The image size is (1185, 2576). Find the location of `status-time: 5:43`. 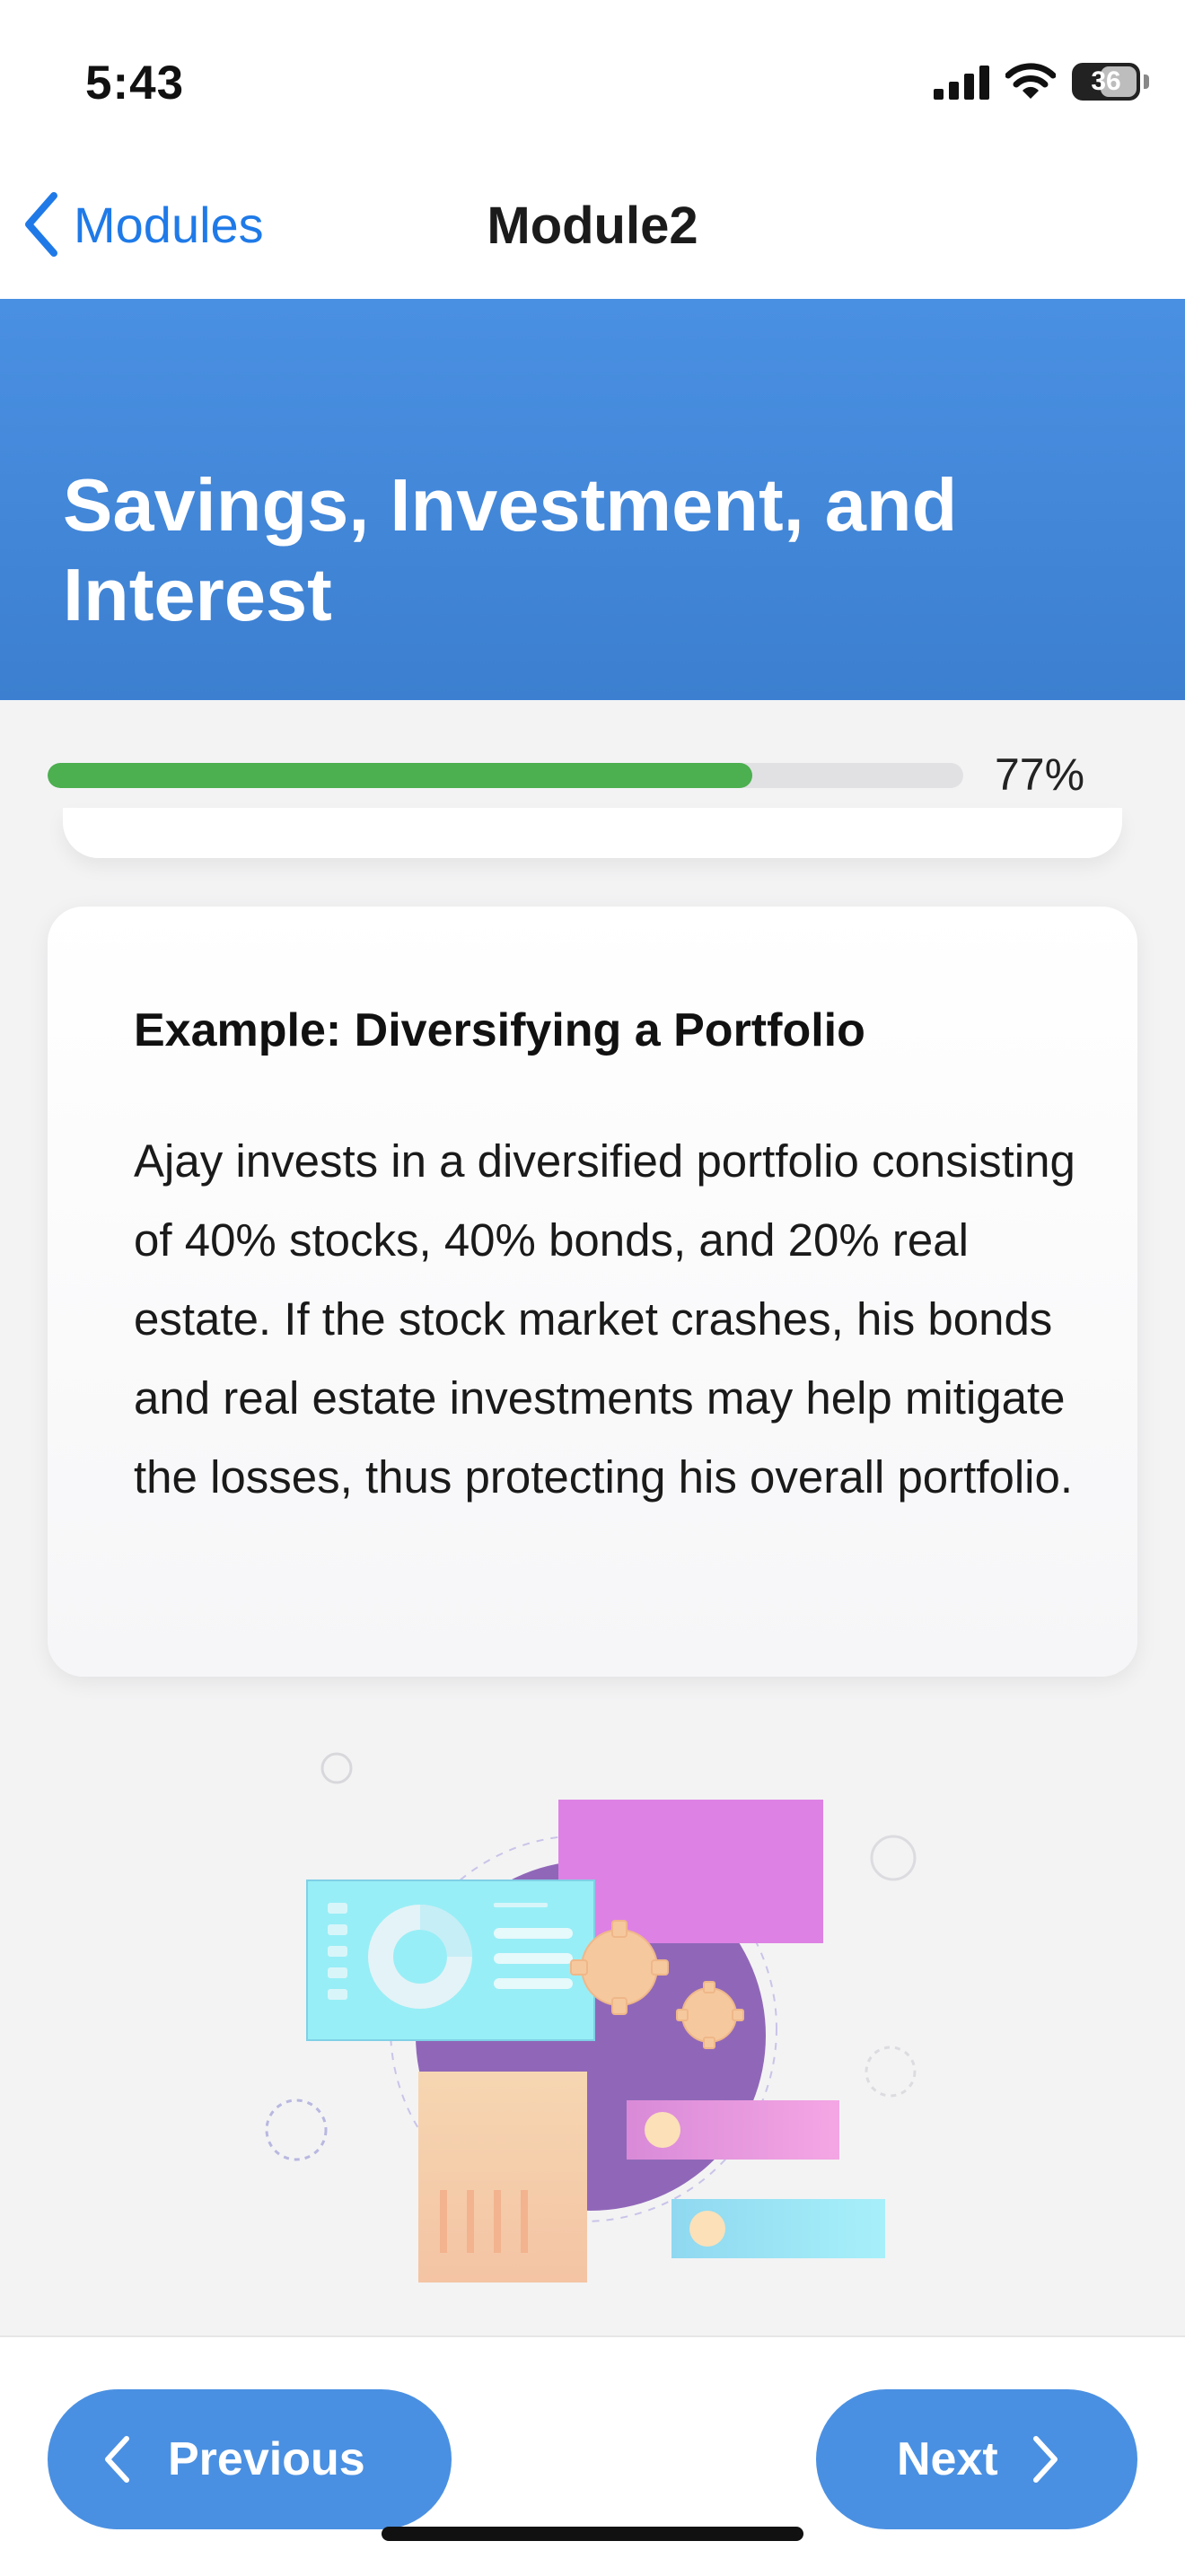

status-time: 5:43 is located at coordinates (135, 83).